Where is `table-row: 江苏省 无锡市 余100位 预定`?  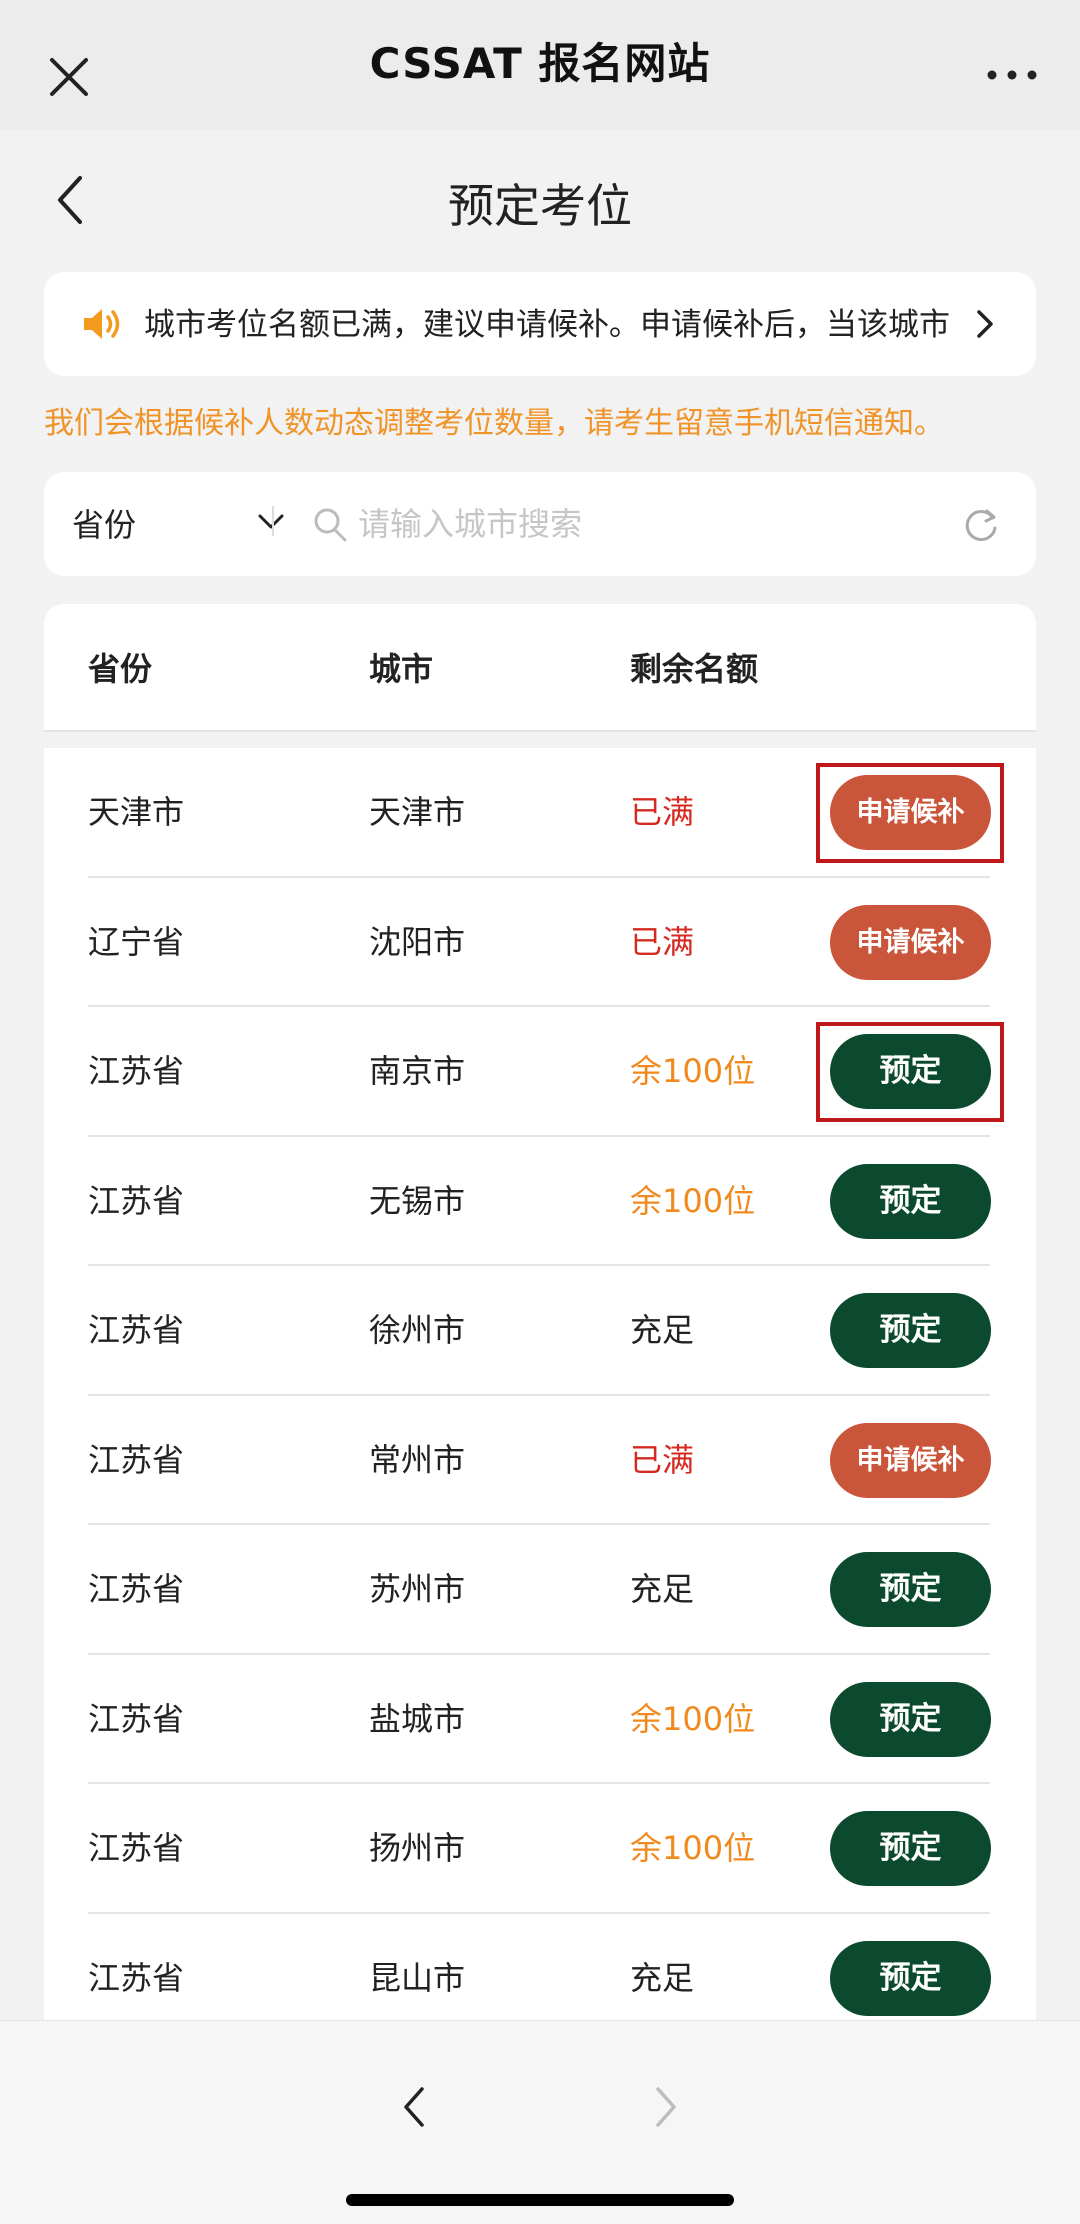
table-row: 江苏省 无锡市 余100位 预定 is located at coordinates (540, 1201).